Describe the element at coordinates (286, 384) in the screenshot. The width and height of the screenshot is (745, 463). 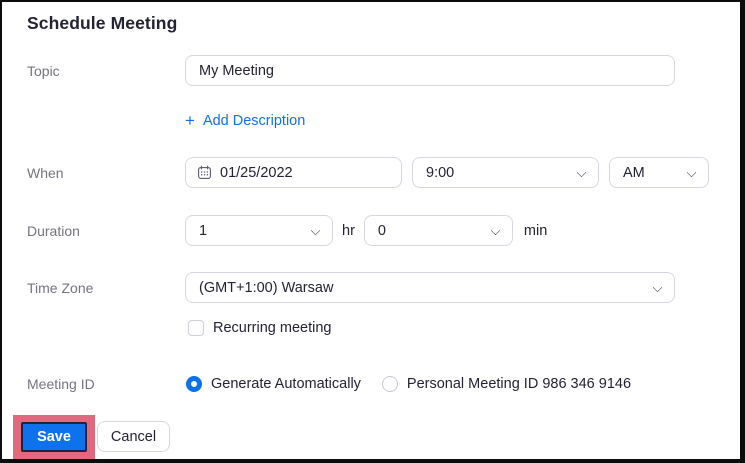
I see `radio-generate-label: Generate Automatically` at that location.